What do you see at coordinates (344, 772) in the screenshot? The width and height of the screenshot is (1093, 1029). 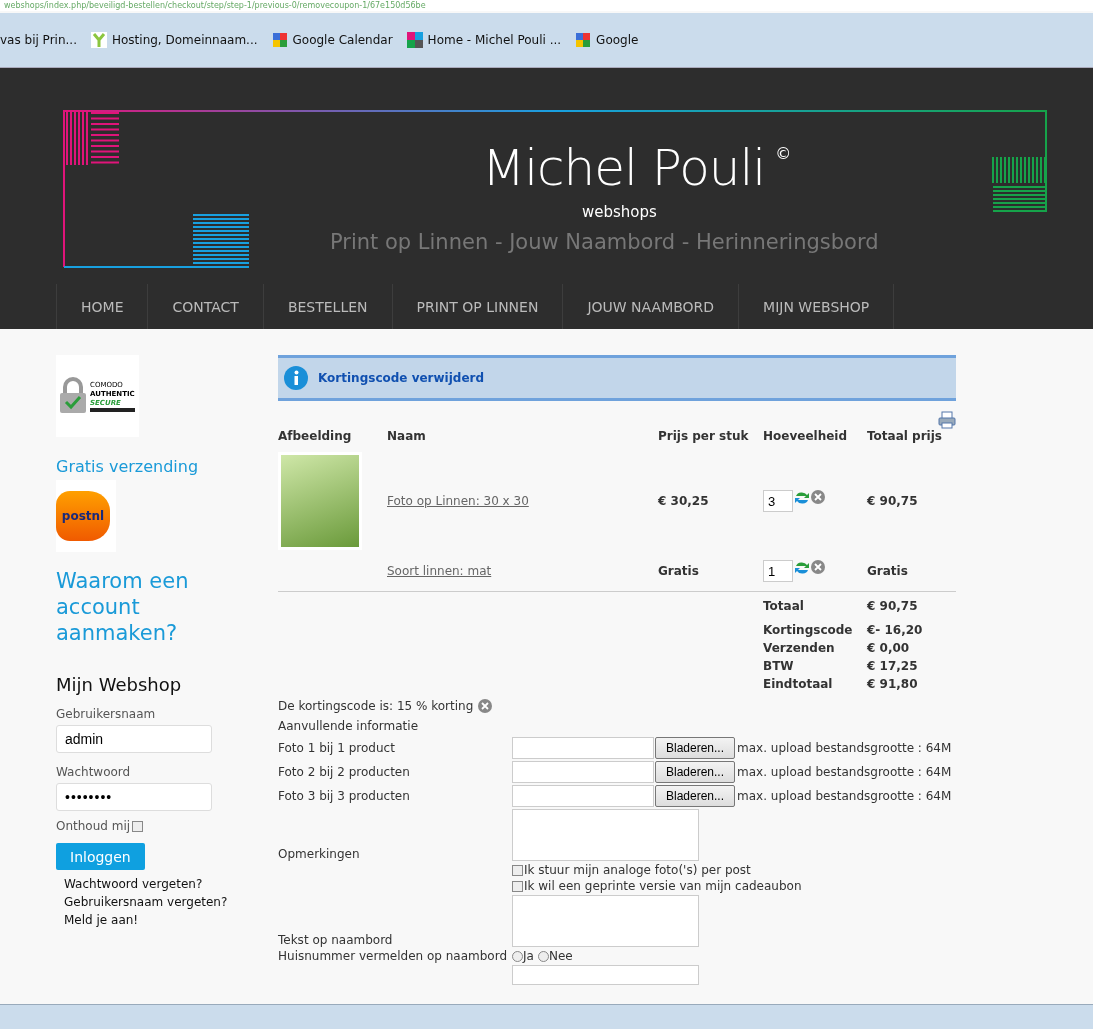 I see `field-label: Foto 2 bij 2 producten` at bounding box center [344, 772].